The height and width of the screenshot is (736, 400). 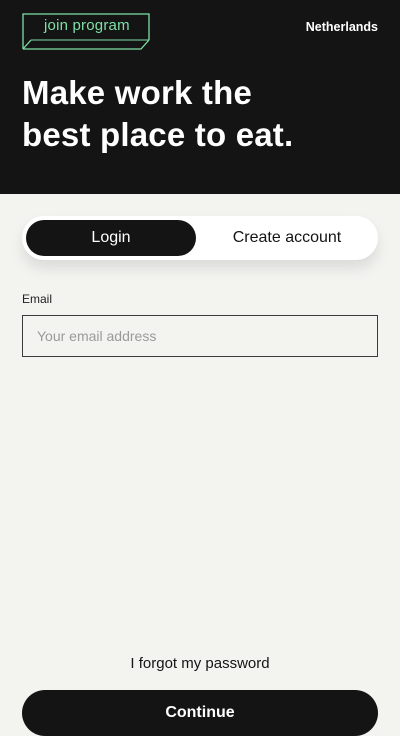 What do you see at coordinates (287, 238) in the screenshot?
I see `tab-create-account: Create account` at bounding box center [287, 238].